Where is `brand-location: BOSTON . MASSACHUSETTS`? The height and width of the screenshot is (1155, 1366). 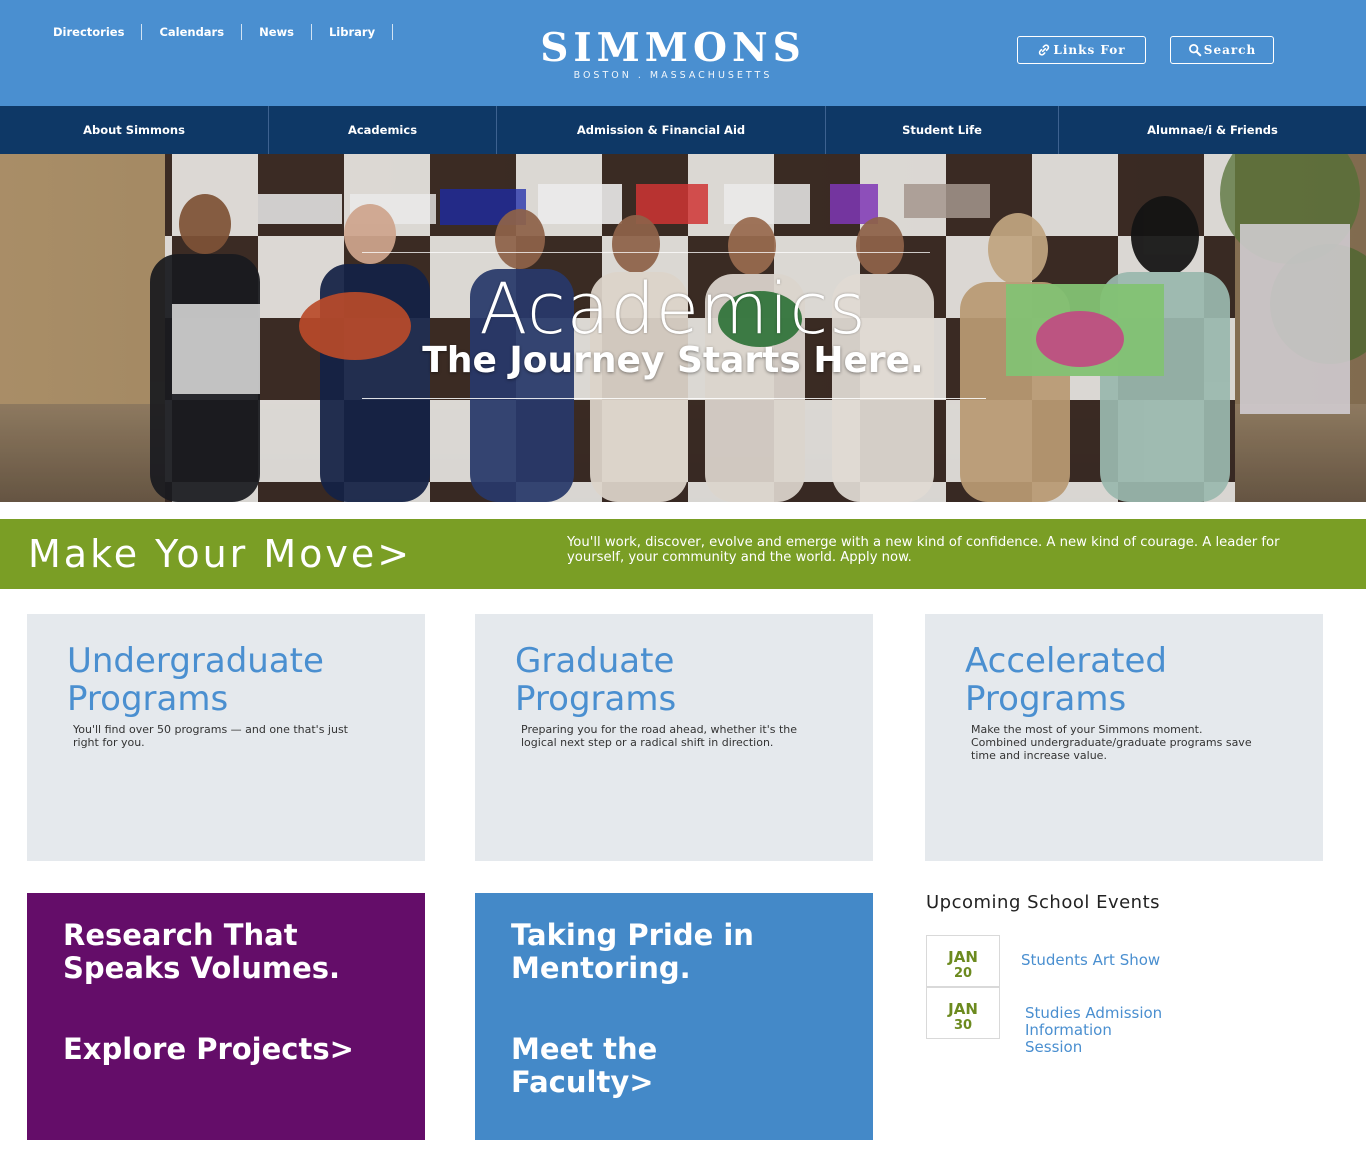 brand-location: BOSTON . MASSACHUSETTS is located at coordinates (673, 75).